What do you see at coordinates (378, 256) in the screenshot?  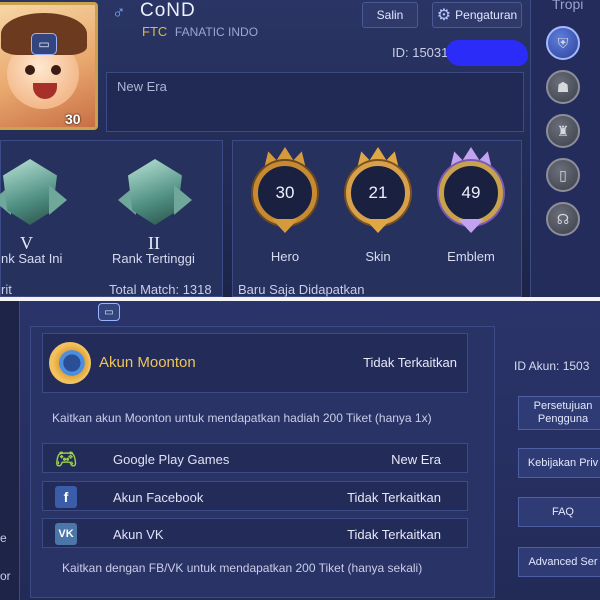 I see `skin-label: Skin` at bounding box center [378, 256].